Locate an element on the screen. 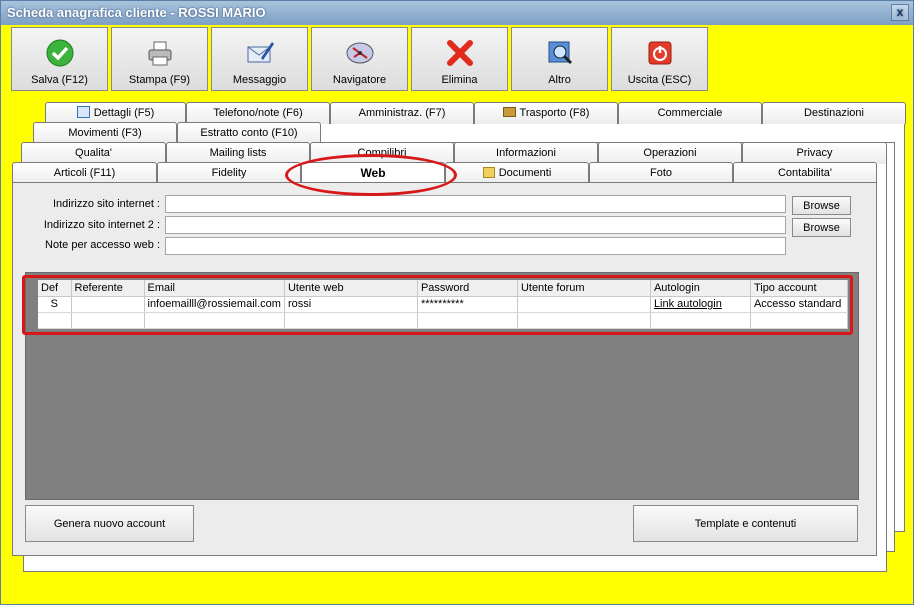 The image size is (914, 605). tab-label: Destinazioni is located at coordinates (834, 113).